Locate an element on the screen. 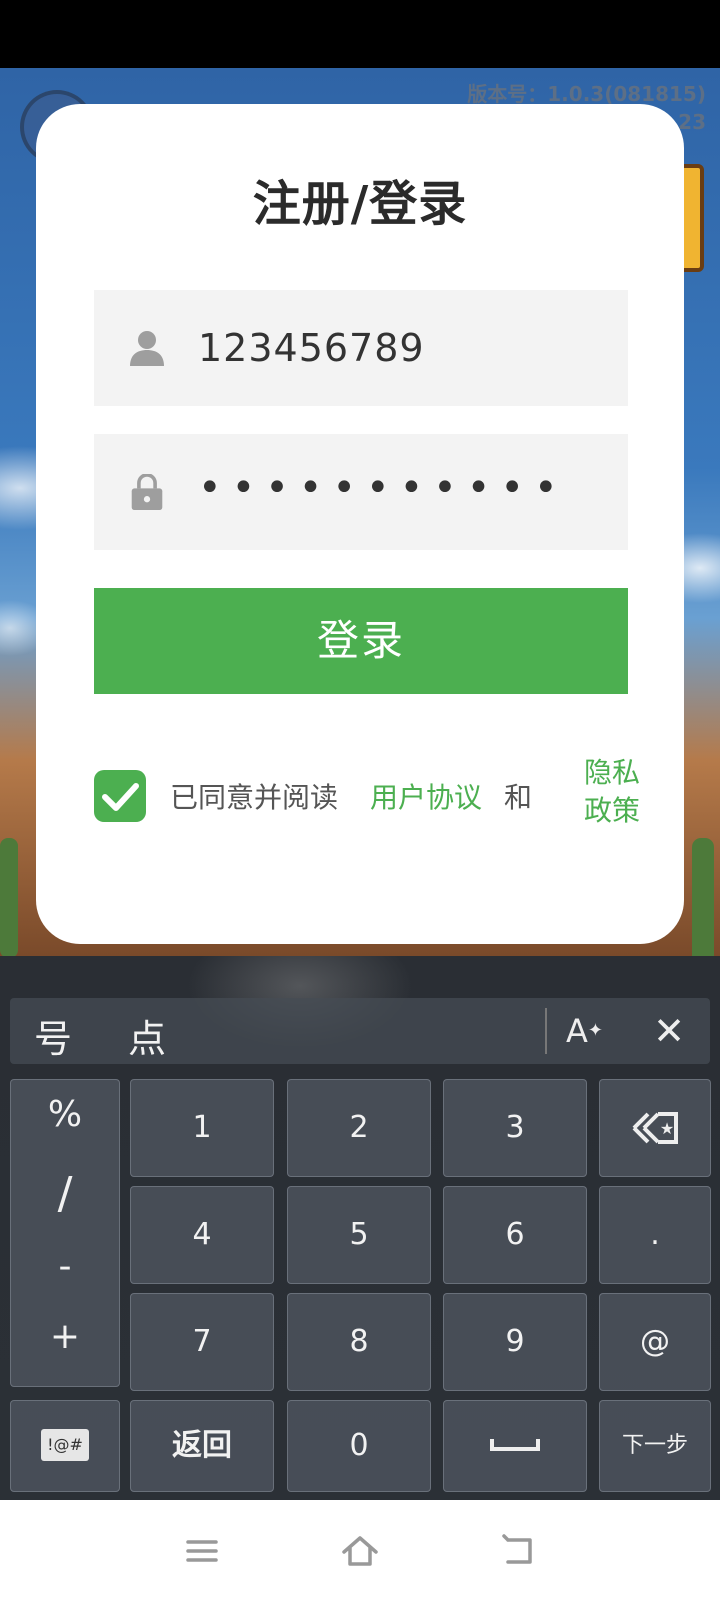  person-icon is located at coordinates (147, 348).